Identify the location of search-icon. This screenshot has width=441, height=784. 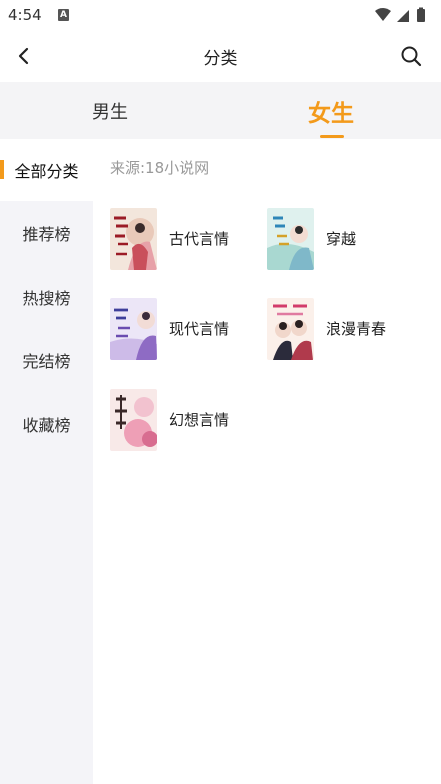
(411, 56).